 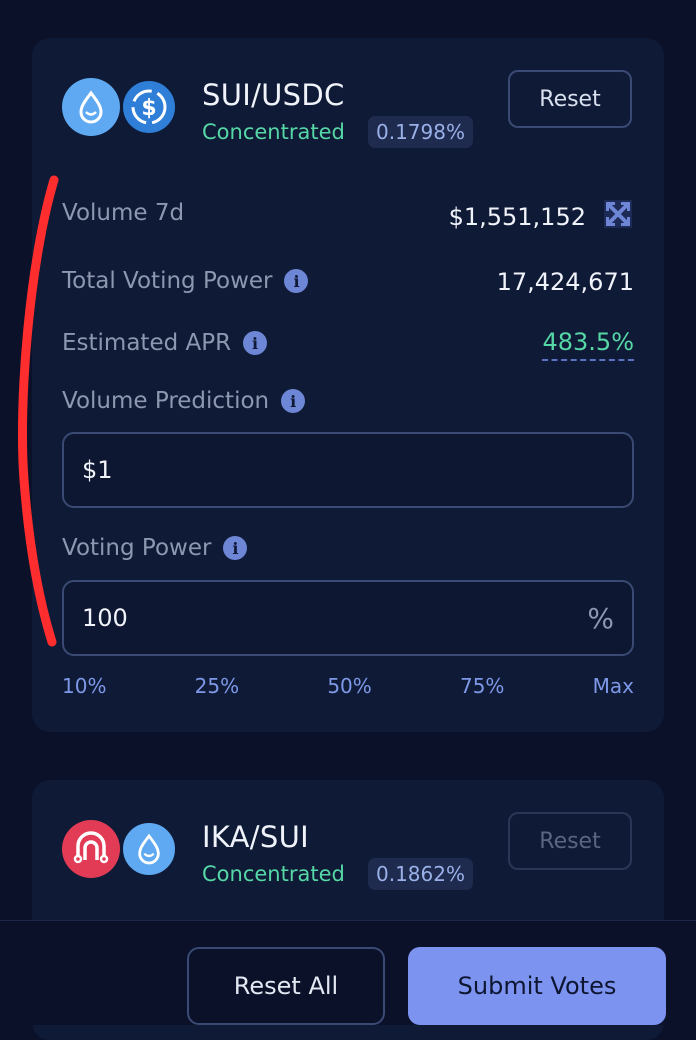 I want to click on volume-prediction-label-text: Volume Prediction, so click(x=166, y=401).